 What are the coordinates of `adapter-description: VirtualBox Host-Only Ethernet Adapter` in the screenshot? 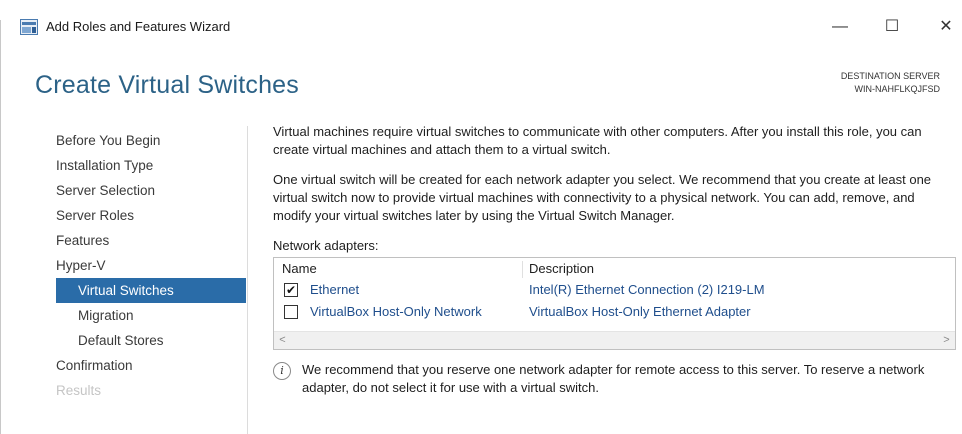 It's located at (640, 311).